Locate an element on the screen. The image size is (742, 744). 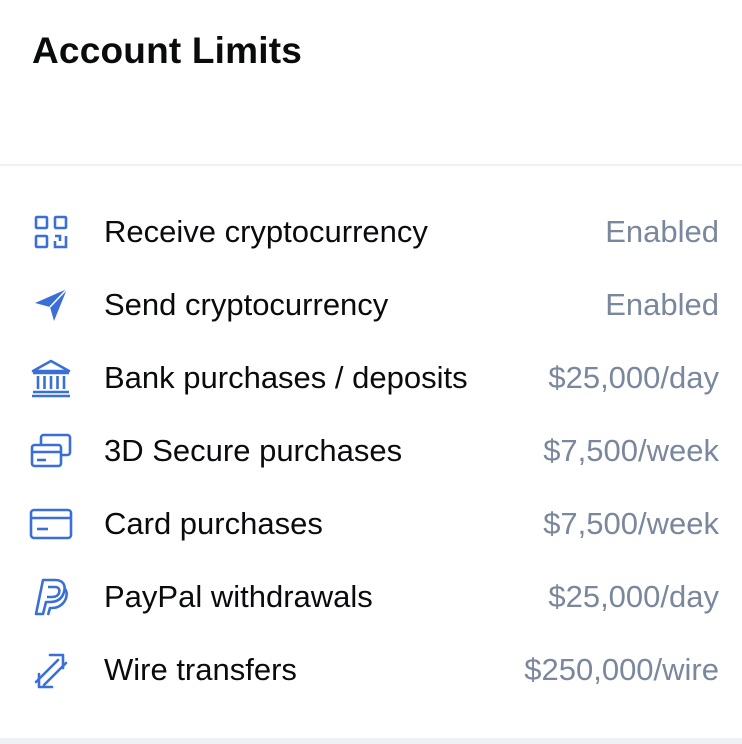
limit-row-paypal-withdrawals: PayPal withdrawals $25,000/day is located at coordinates (371, 597).